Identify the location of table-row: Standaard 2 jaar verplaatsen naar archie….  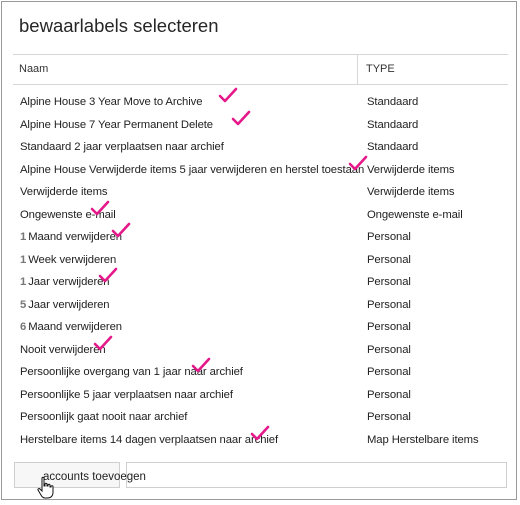
(260, 147).